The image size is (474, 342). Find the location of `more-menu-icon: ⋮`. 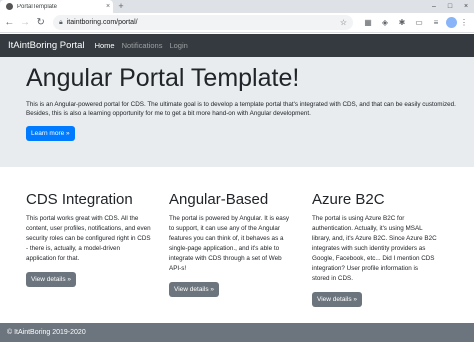

more-menu-icon: ⋮ is located at coordinates (464, 23).